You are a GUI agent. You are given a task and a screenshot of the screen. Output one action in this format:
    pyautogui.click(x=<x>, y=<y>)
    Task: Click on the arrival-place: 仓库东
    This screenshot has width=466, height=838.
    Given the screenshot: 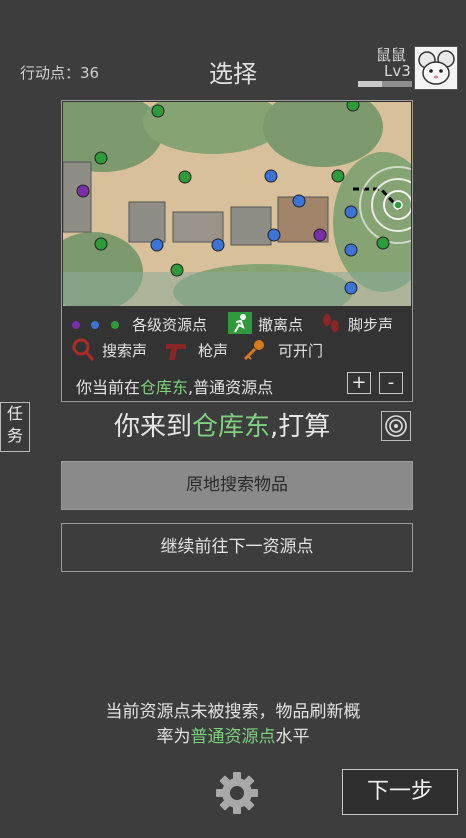 What is the action you would take?
    pyautogui.click(x=231, y=427)
    